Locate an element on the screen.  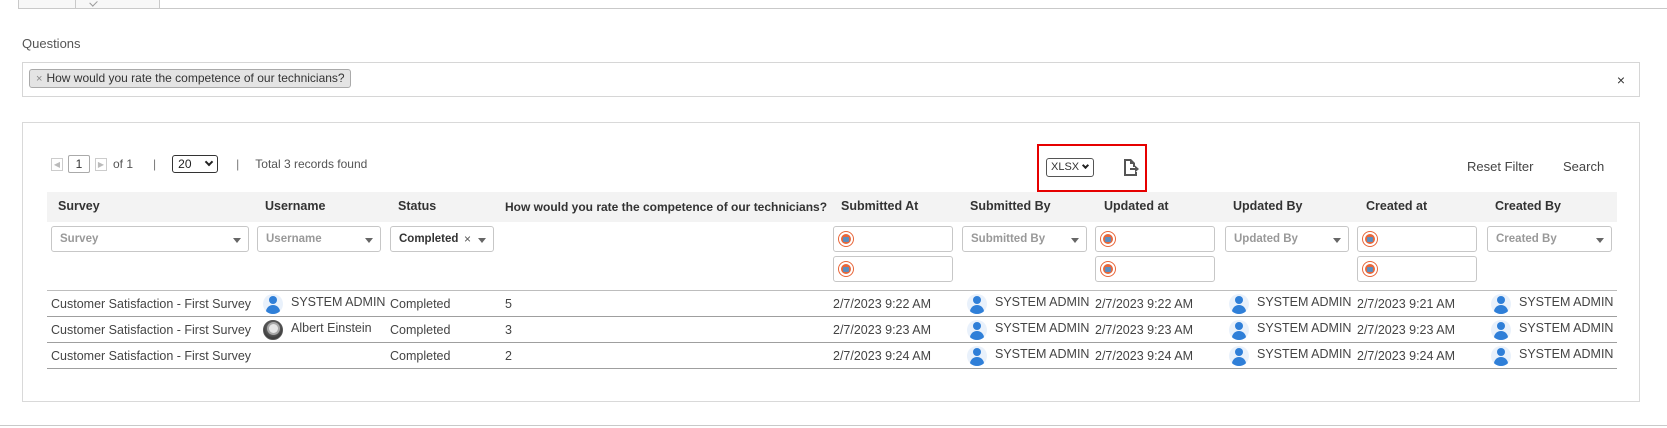
submitted-at-from-date is located at coordinates (893, 239).